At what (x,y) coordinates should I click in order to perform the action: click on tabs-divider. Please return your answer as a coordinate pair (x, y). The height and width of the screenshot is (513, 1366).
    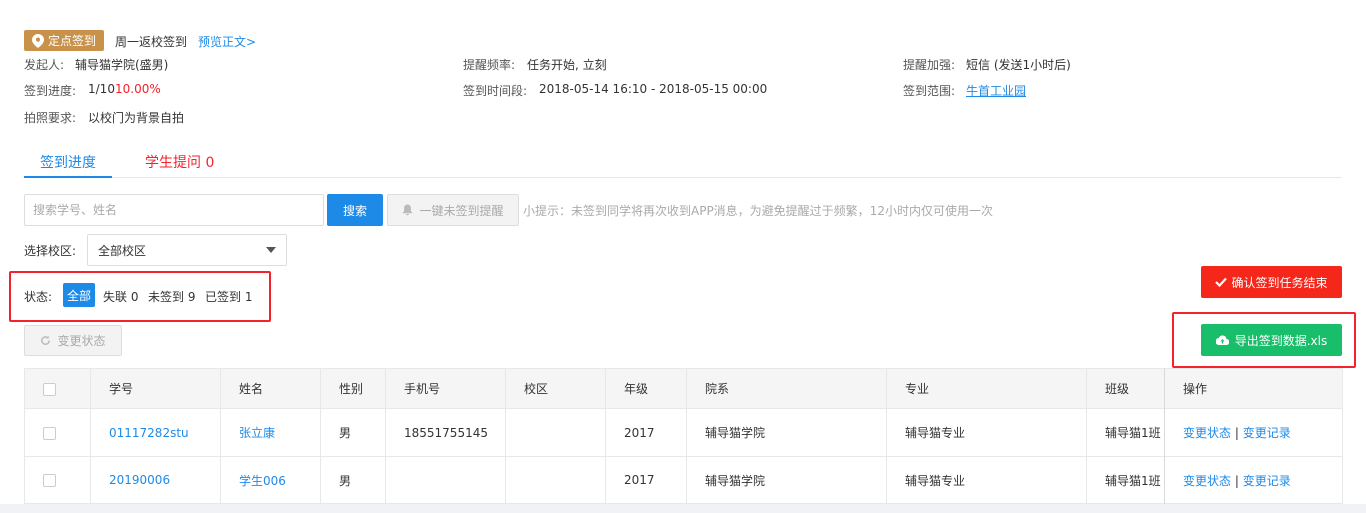
    Looking at the image, I should click on (683, 177).